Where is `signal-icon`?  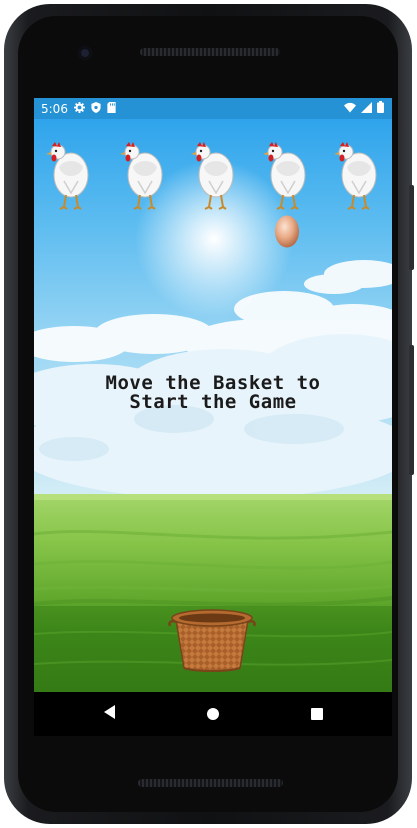 signal-icon is located at coordinates (366, 108).